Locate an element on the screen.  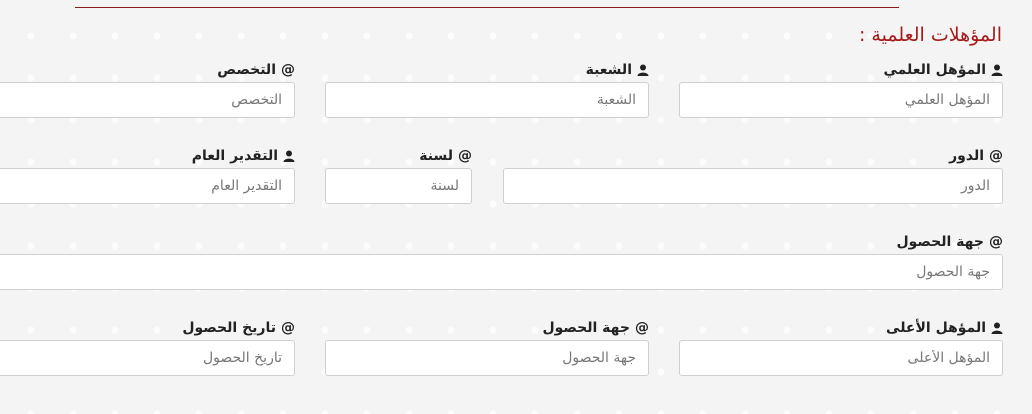
field-label: التقدير العام is located at coordinates (243, 156).